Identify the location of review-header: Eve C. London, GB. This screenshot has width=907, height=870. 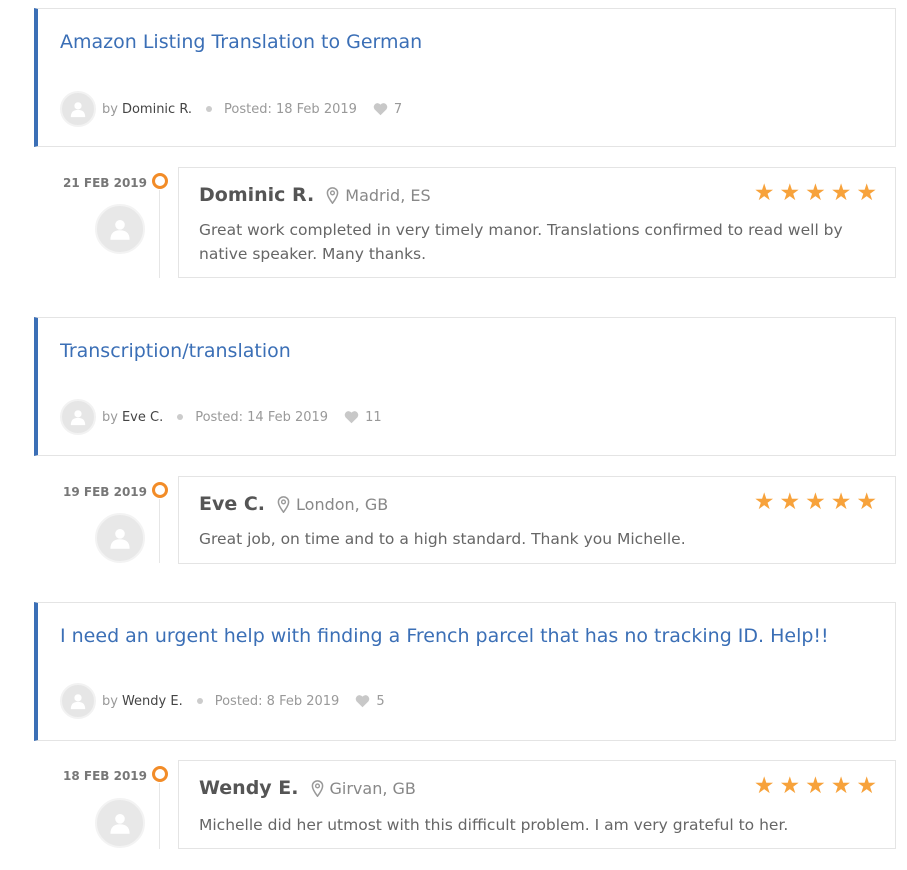
(293, 504).